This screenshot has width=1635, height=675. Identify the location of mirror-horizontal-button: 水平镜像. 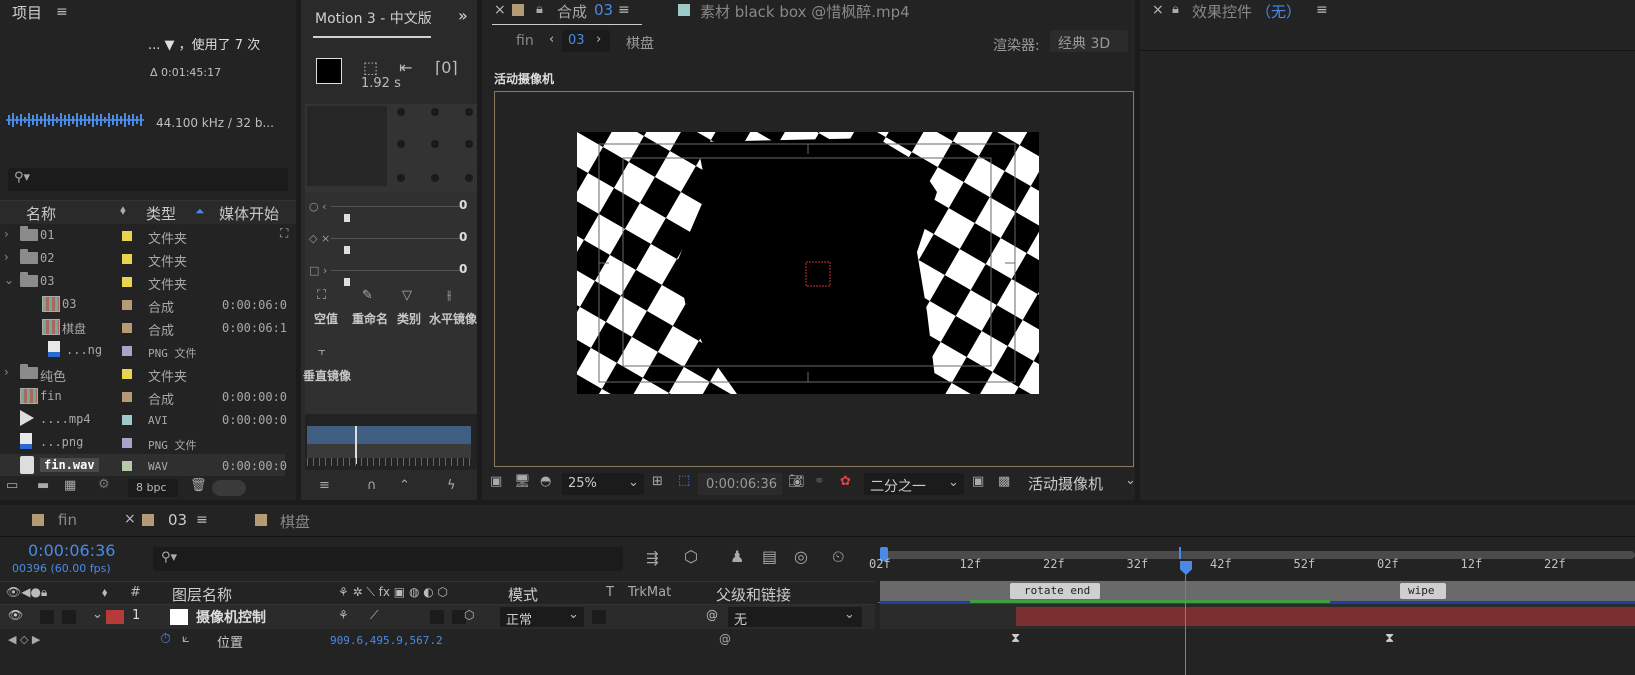
(453, 318).